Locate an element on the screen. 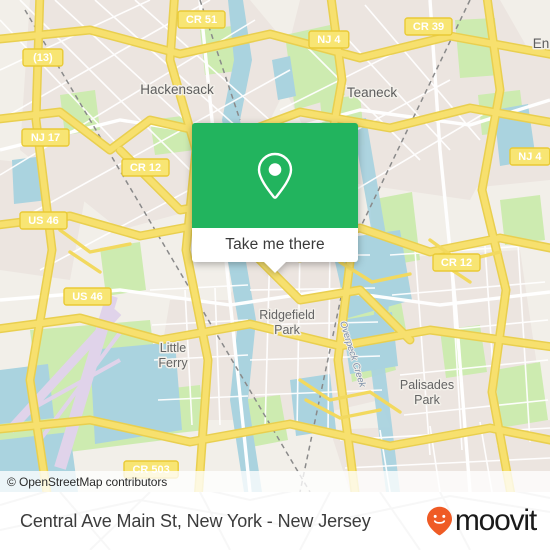  road-shield-label: NJ 17 is located at coordinates (45, 138).